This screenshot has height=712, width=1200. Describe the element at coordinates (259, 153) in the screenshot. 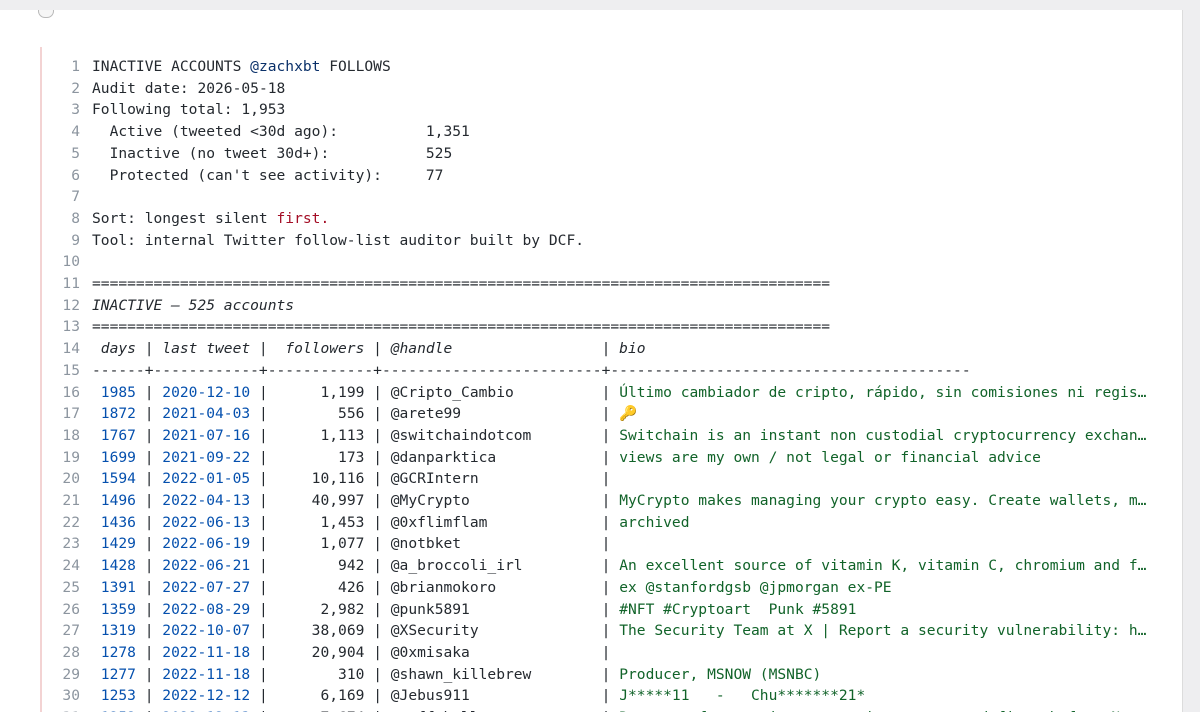

I see `code-text: Inactive (no tweet 30d+):` at that location.